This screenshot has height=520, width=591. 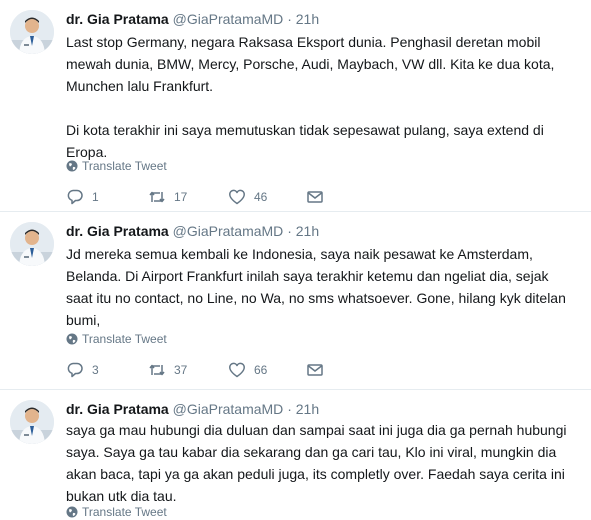 I want to click on like-button: 66, so click(x=247, y=370).